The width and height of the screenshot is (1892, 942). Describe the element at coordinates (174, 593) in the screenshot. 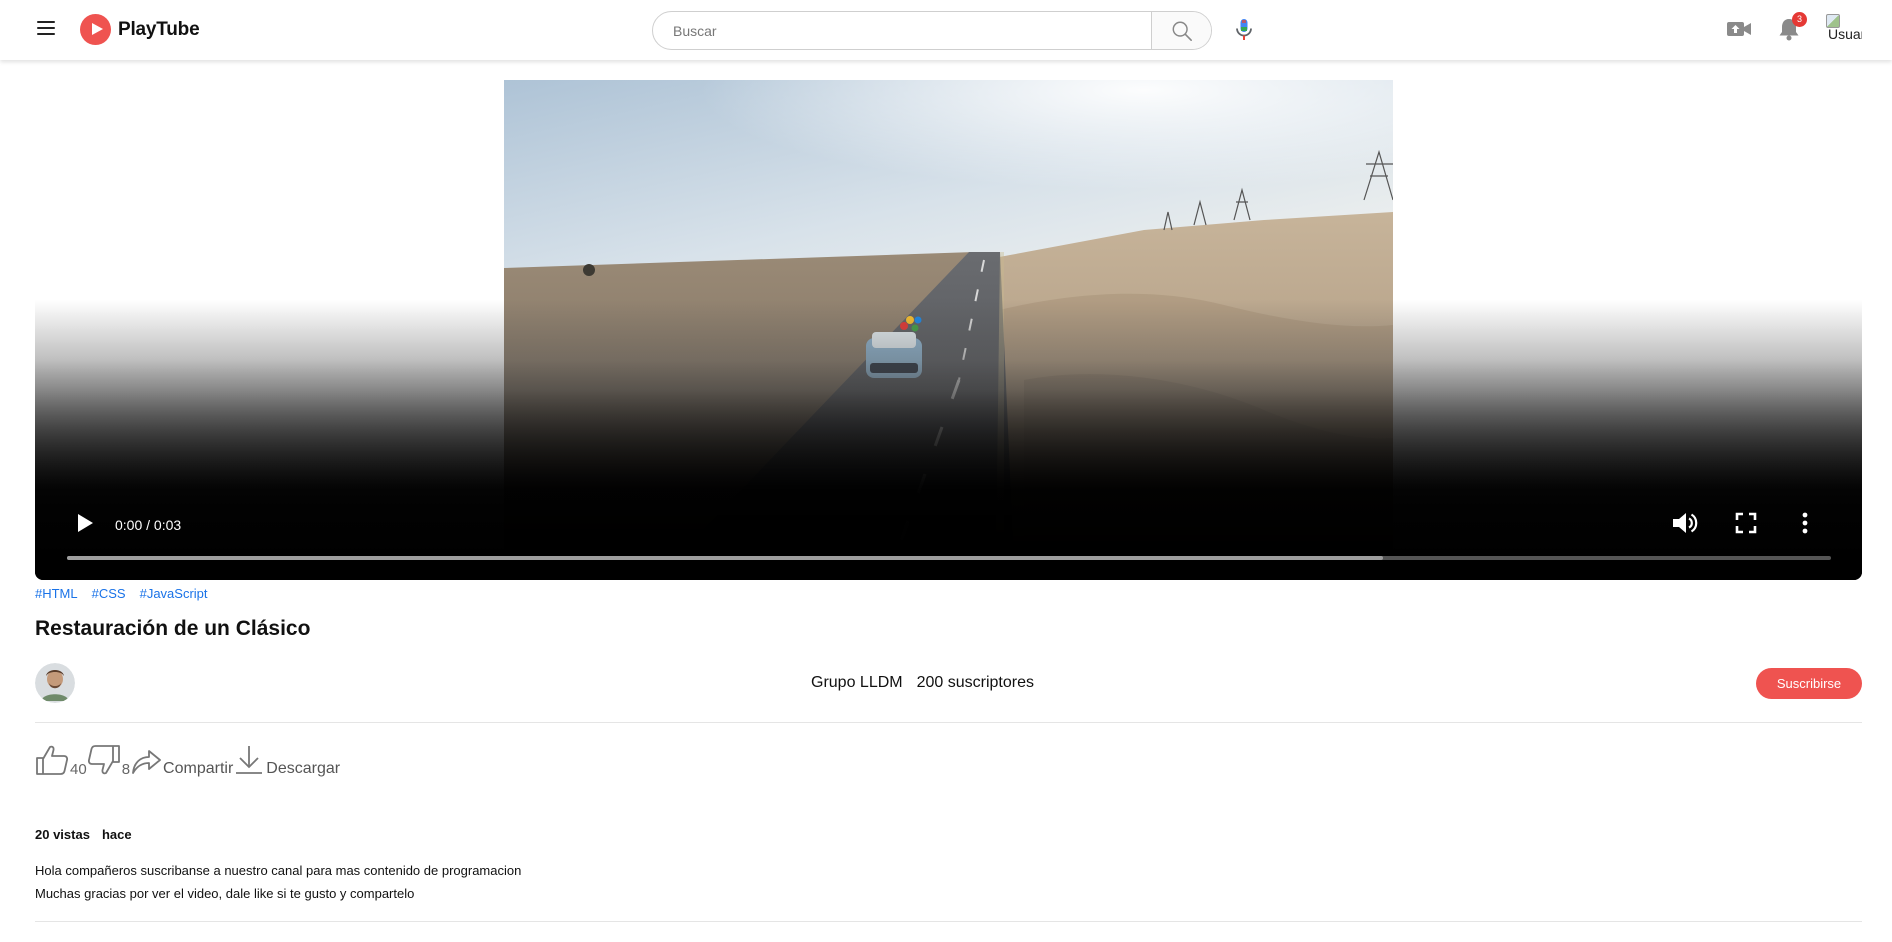

I see `hashtag-link: #JavaScript` at that location.